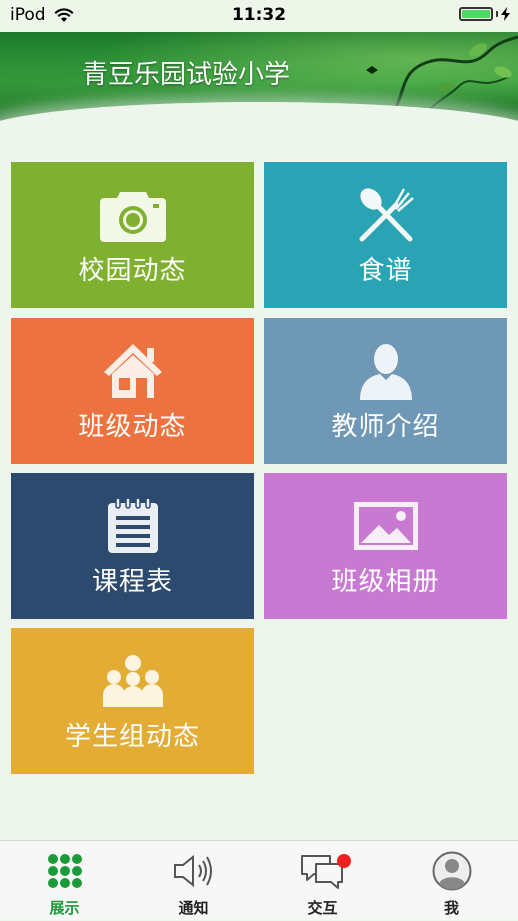 The height and width of the screenshot is (921, 518). I want to click on status-bar: iPod 11:32, so click(259, 16).